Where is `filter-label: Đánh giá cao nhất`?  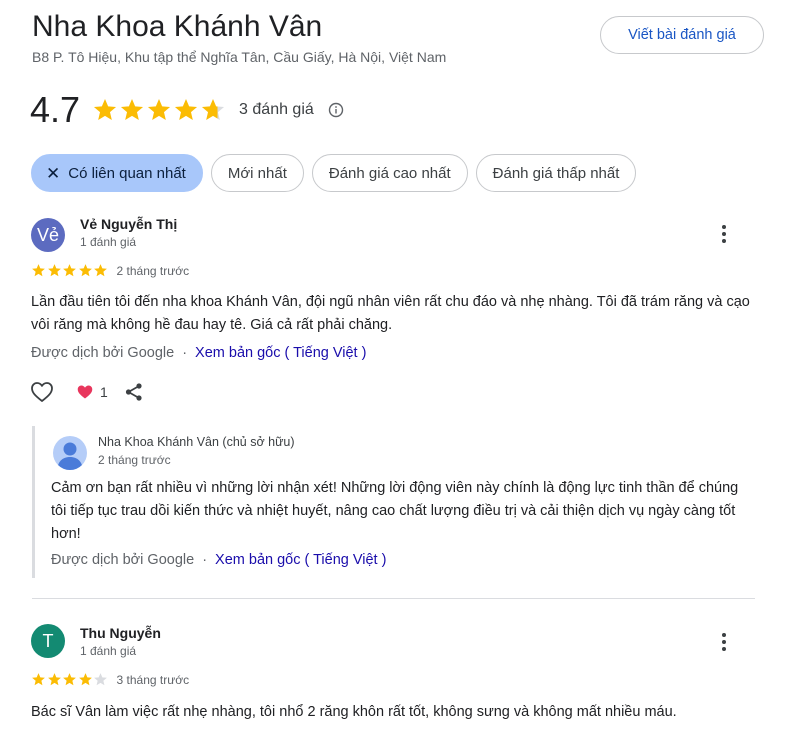 filter-label: Đánh giá cao nhất is located at coordinates (389, 173).